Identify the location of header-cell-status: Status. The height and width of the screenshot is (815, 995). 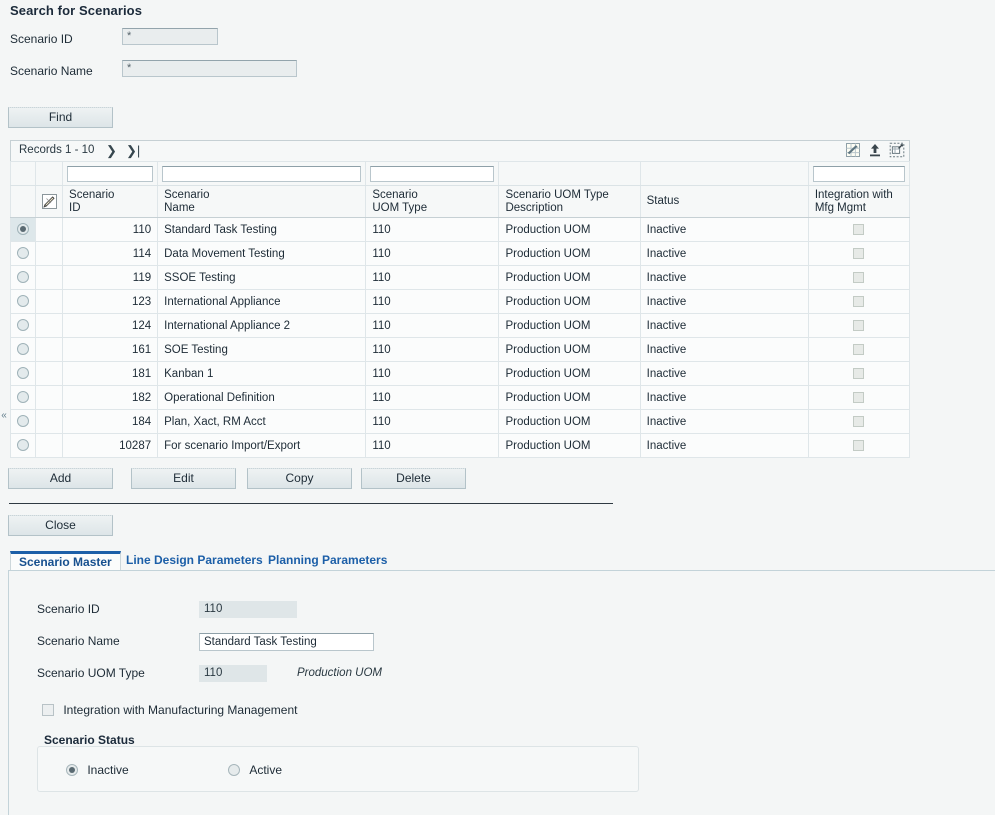
(724, 201).